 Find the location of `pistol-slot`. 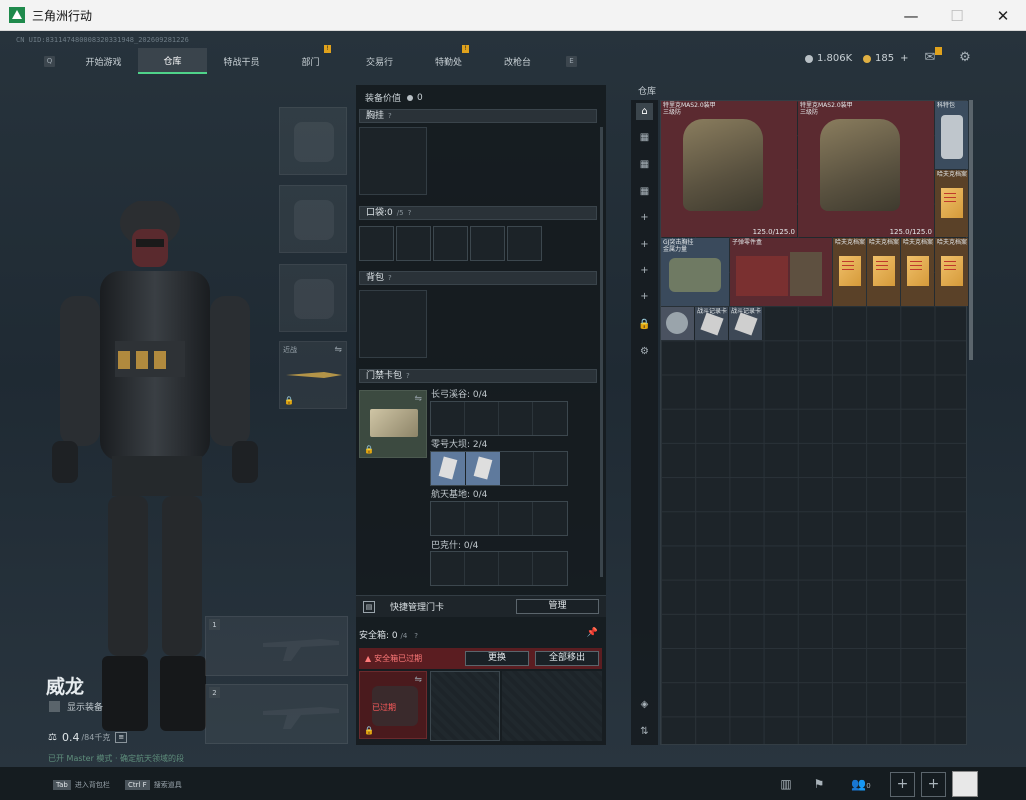

pistol-slot is located at coordinates (313, 298).